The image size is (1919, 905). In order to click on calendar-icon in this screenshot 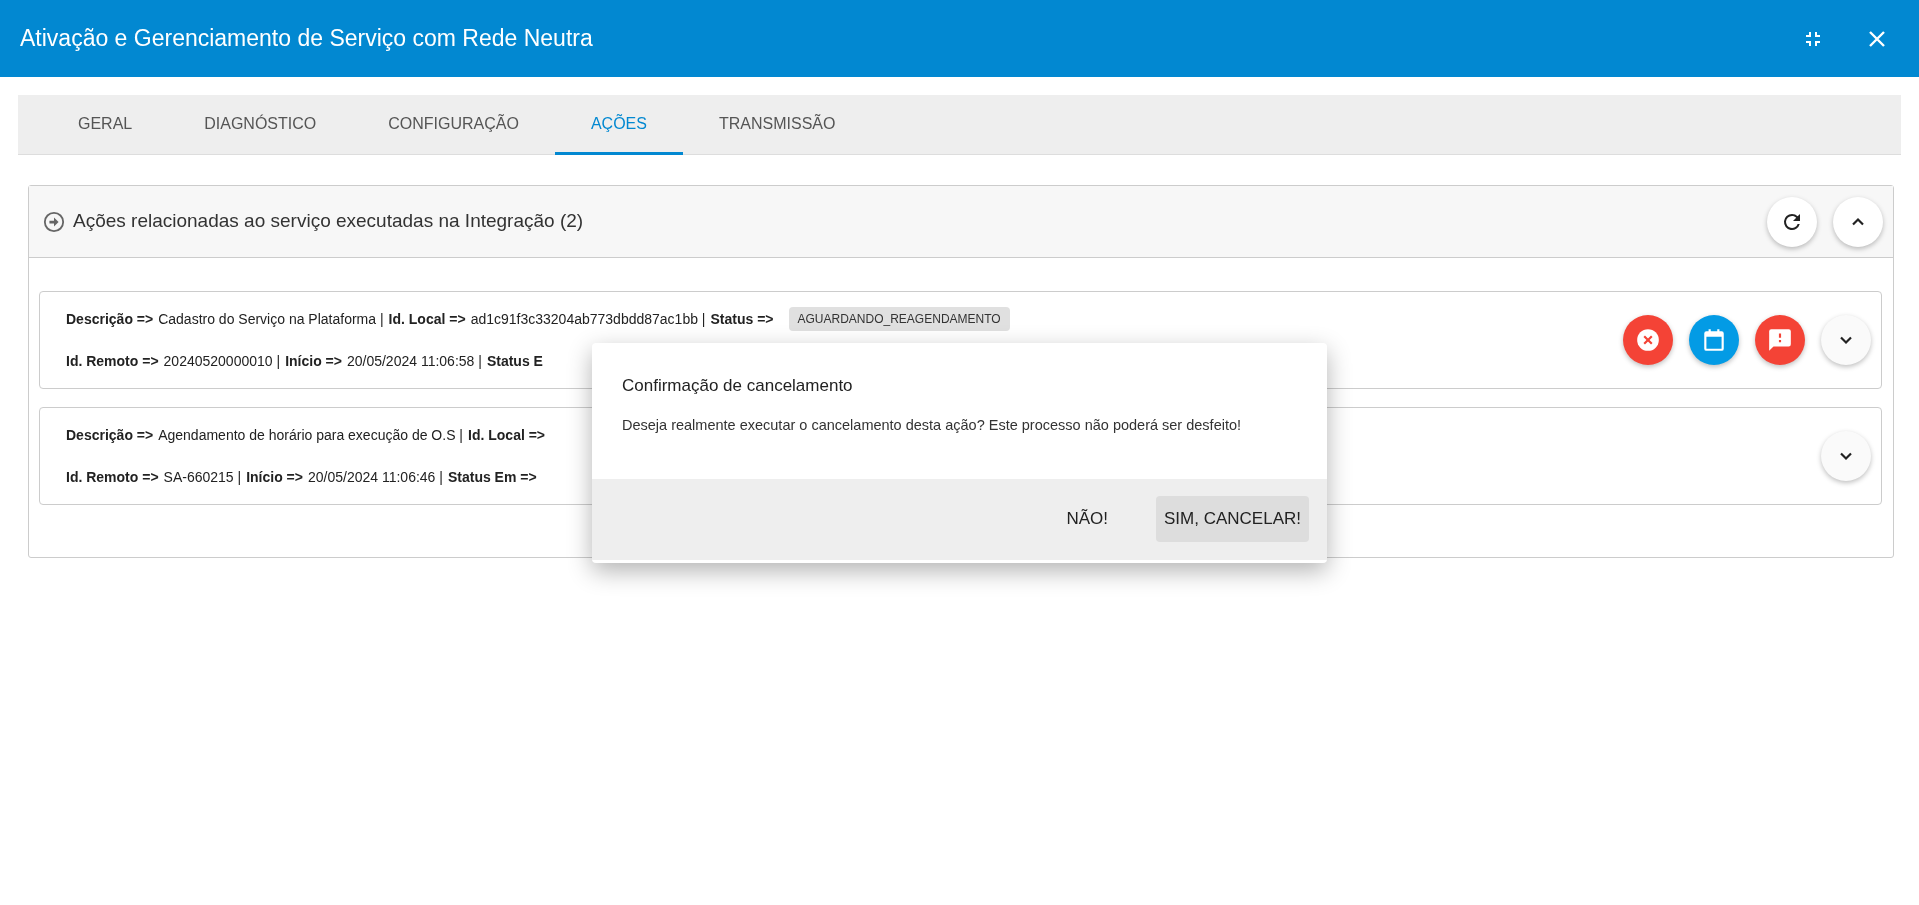, I will do `click(1714, 340)`.